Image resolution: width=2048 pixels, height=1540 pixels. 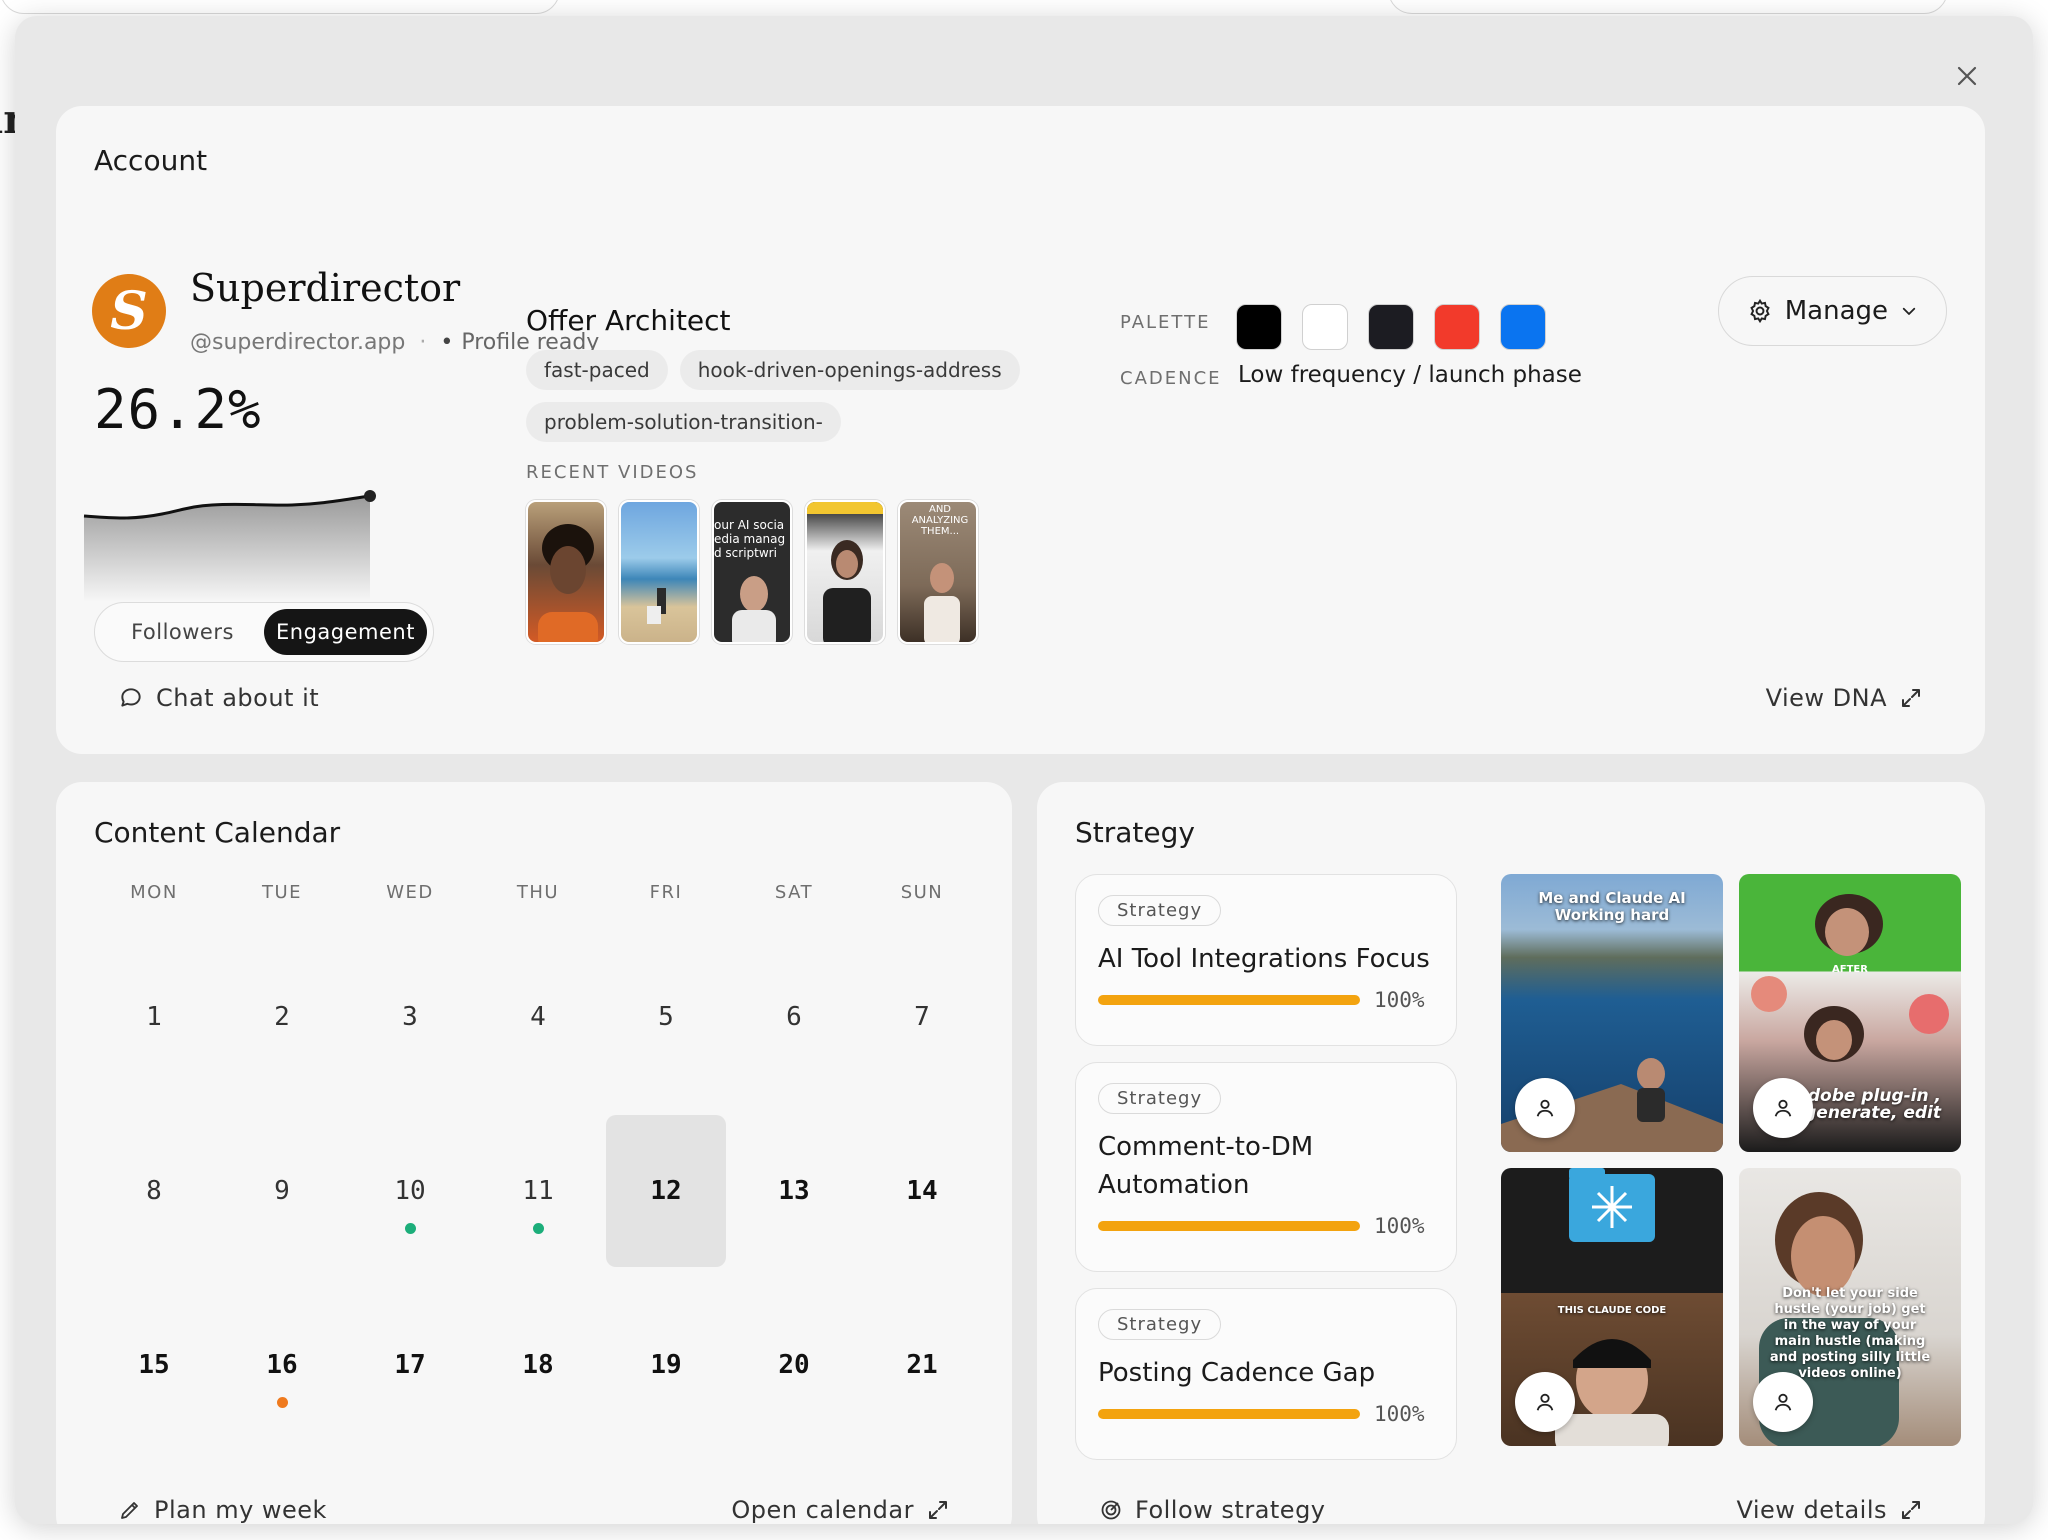 I want to click on brand-handle: @superdirector.app, so click(x=298, y=342).